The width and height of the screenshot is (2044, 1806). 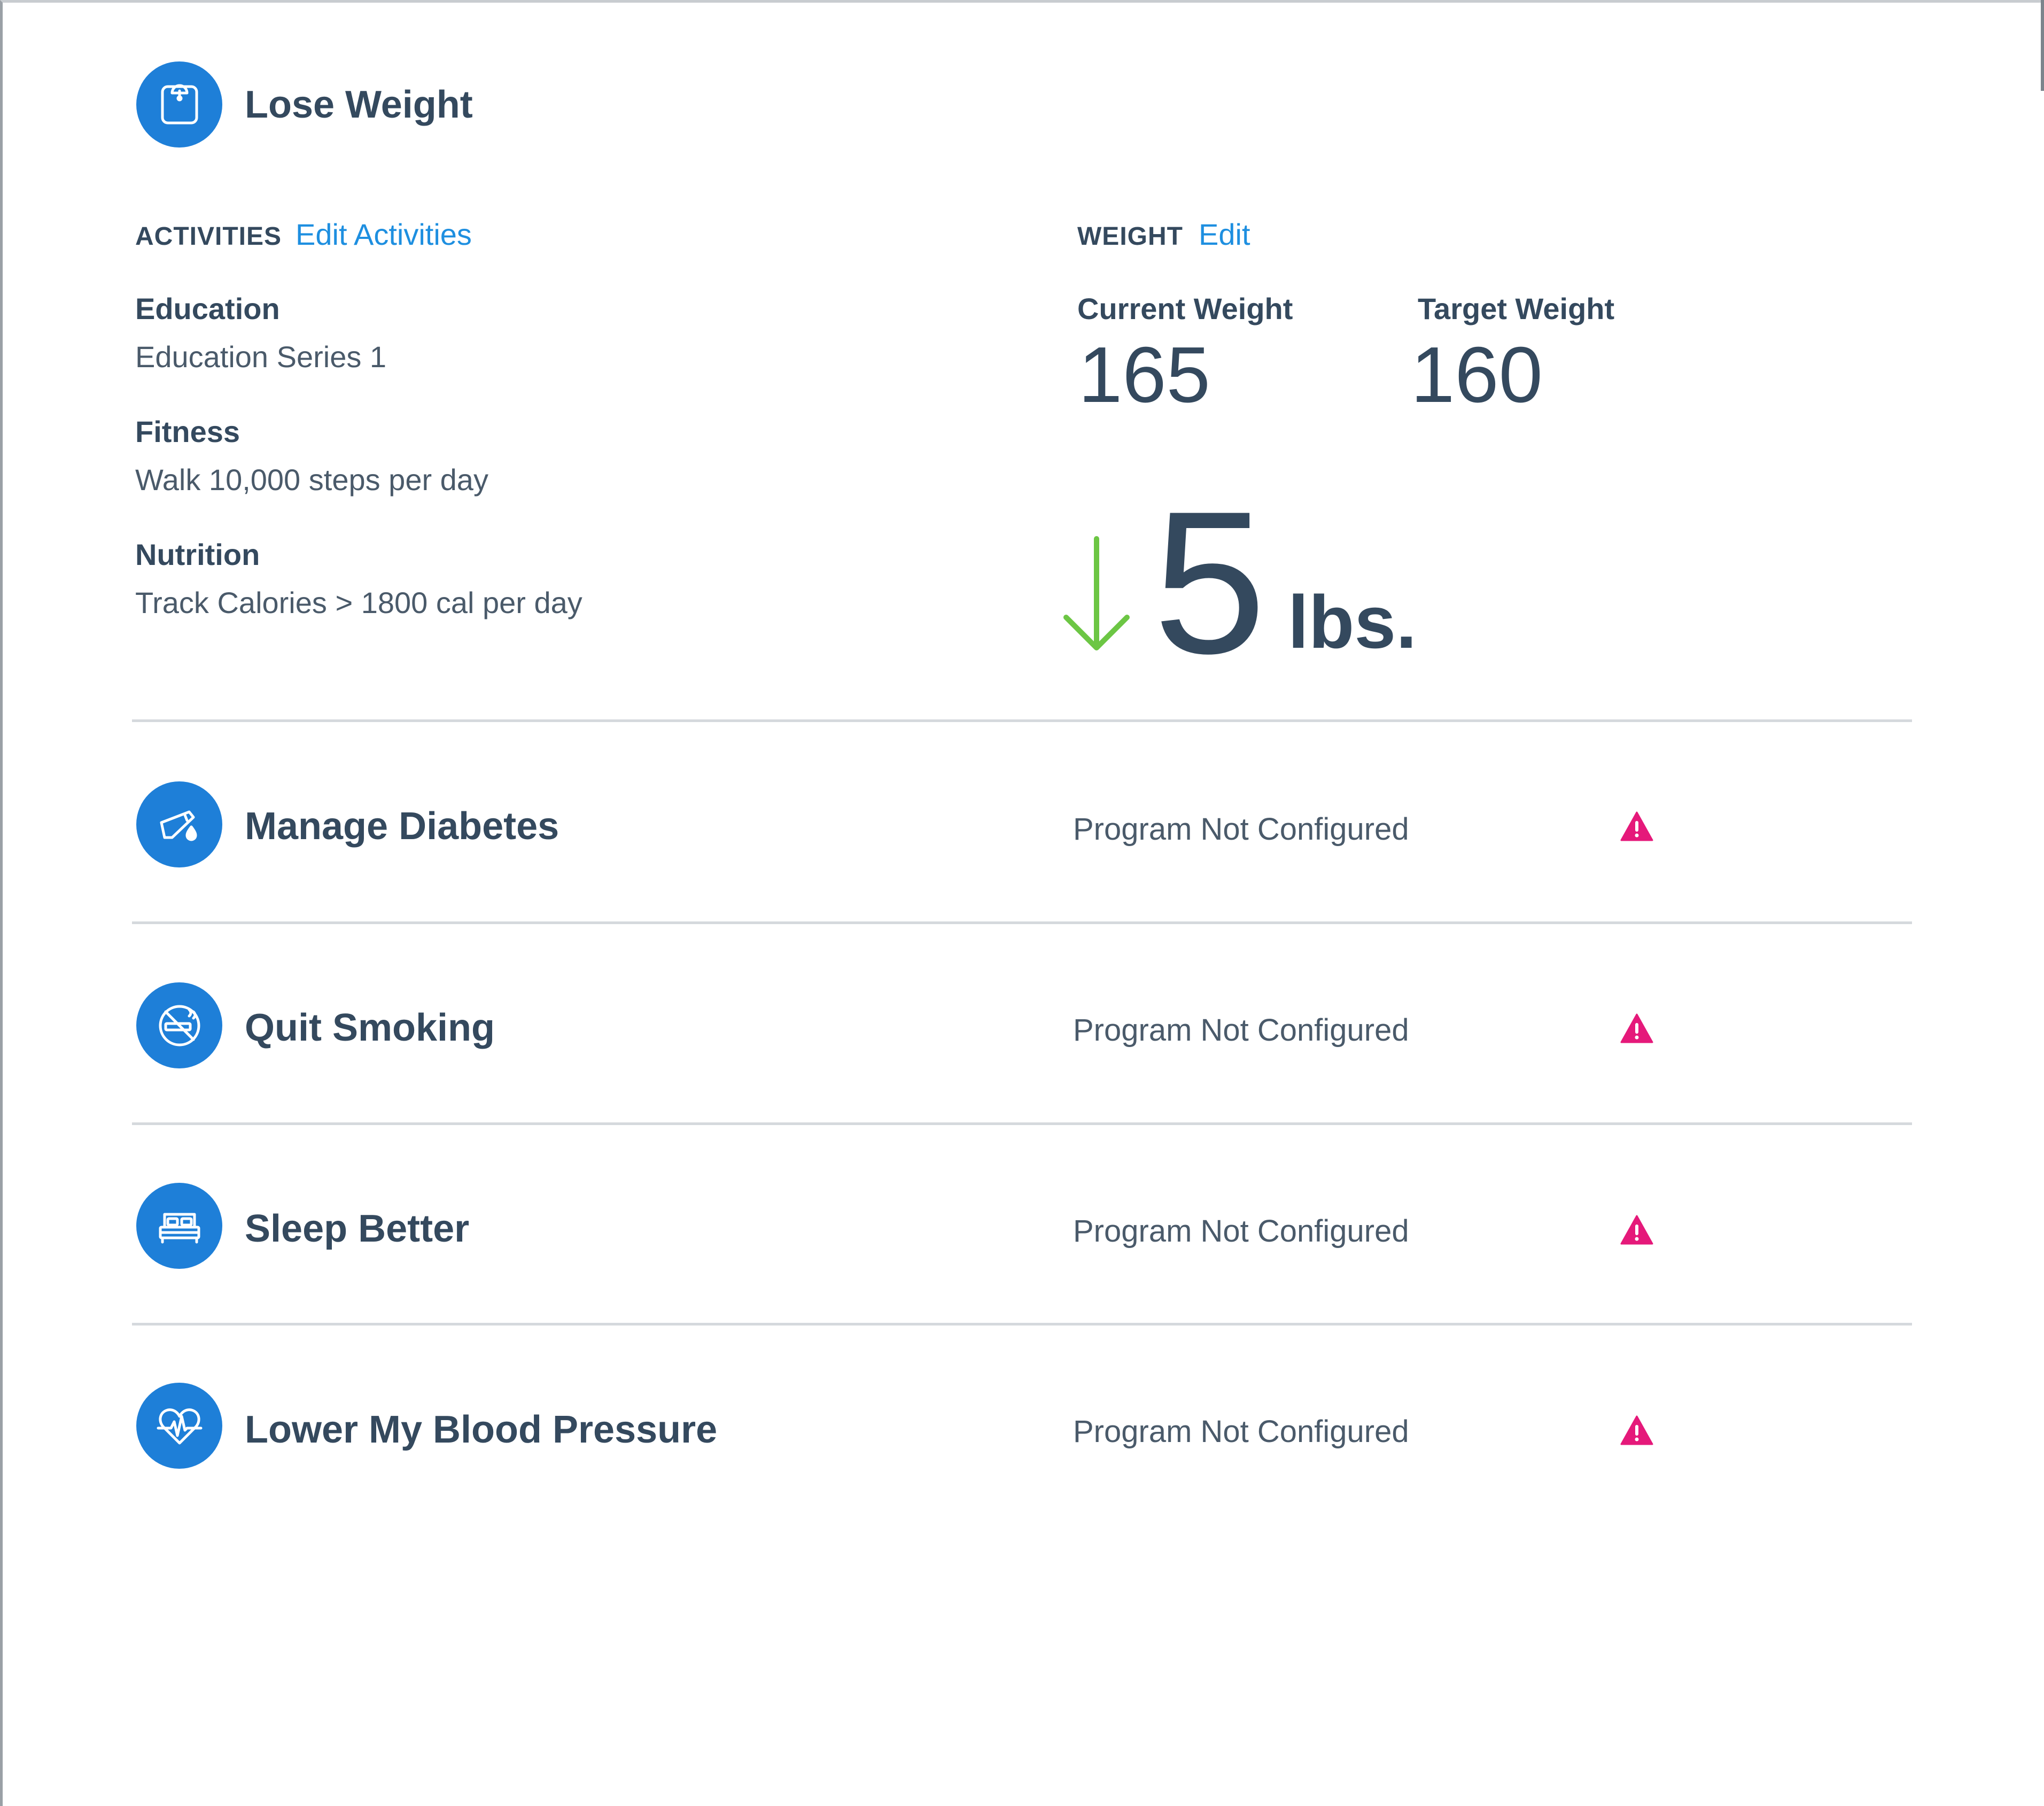 What do you see at coordinates (2042, 45) in the screenshot?
I see `scrollbar` at bounding box center [2042, 45].